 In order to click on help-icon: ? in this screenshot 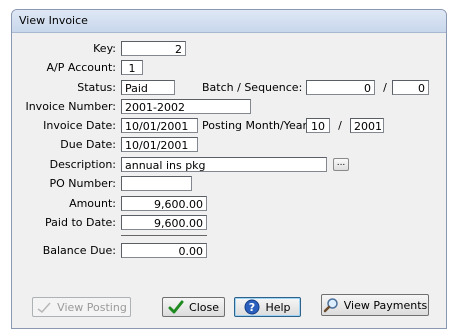, I will do `click(252, 307)`.